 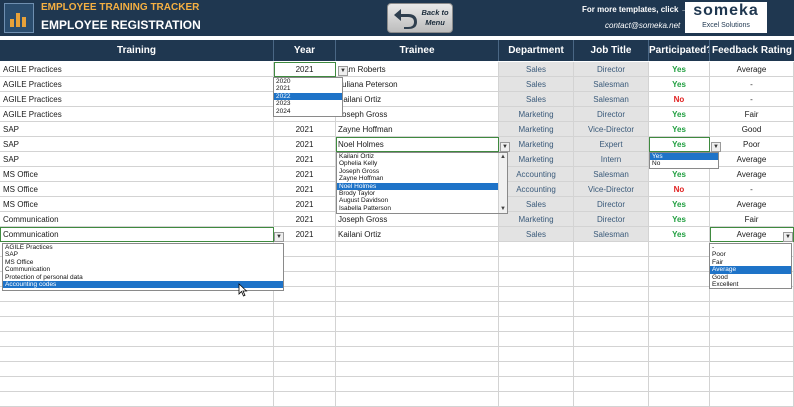 What do you see at coordinates (417, 69) in the screenshot?
I see `trainee-cell: Liam Roberts` at bounding box center [417, 69].